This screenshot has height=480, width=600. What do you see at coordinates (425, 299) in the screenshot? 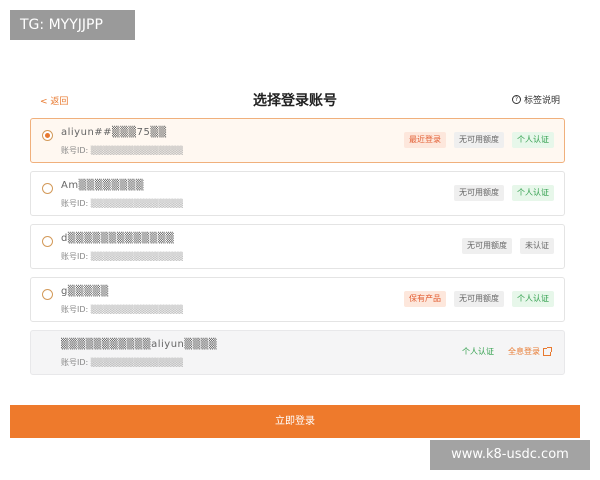
I see `tag-has-product: 保有产品` at bounding box center [425, 299].